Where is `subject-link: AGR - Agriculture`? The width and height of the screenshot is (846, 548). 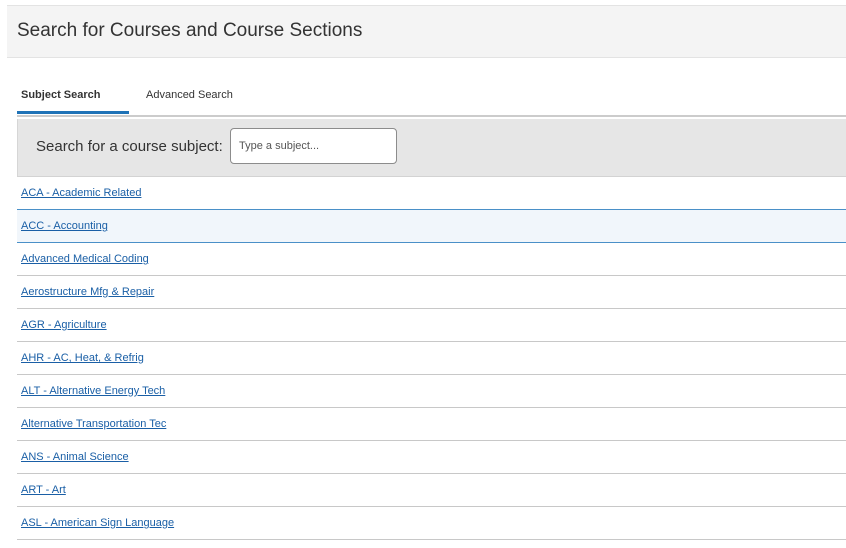 subject-link: AGR - Agriculture is located at coordinates (64, 325).